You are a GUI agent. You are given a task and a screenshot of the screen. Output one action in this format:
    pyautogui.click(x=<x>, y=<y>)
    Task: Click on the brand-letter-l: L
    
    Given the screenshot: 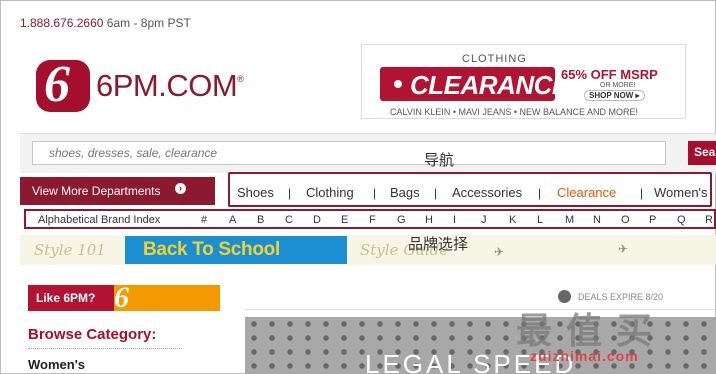 What is the action you would take?
    pyautogui.click(x=540, y=220)
    